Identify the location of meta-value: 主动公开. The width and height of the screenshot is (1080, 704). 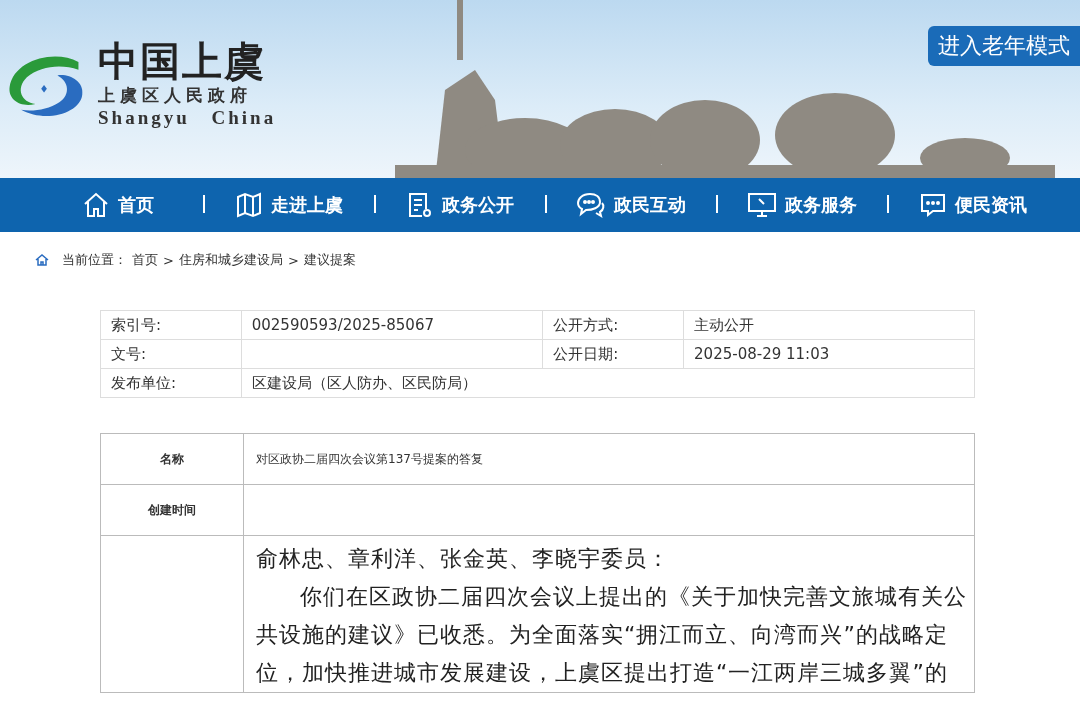
(829, 325).